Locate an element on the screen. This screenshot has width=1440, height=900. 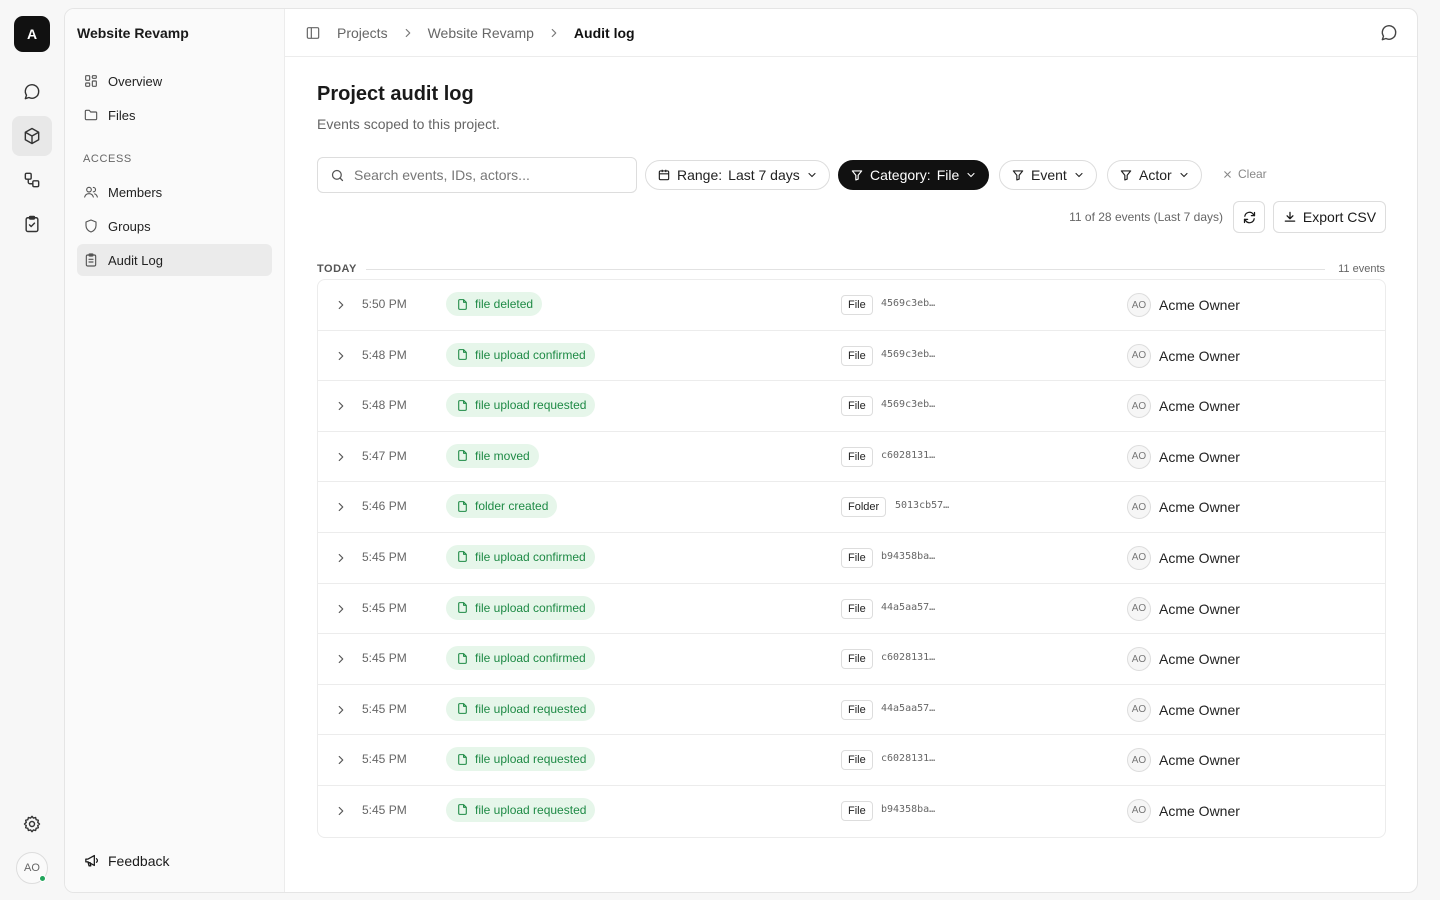
sidebar-item-label: Groups is located at coordinates (129, 226).